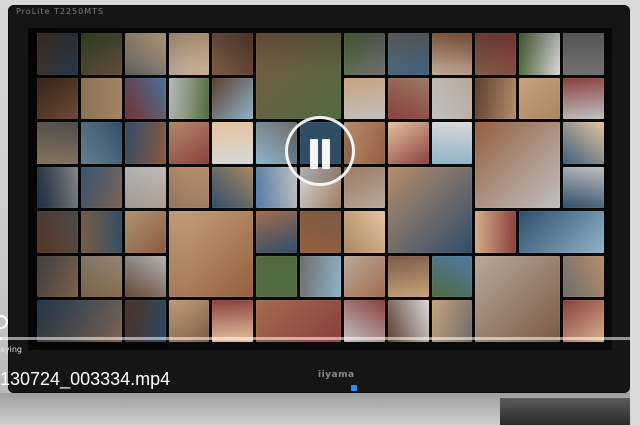 The image size is (640, 425). I want to click on playback-status: aying, so click(11, 349).